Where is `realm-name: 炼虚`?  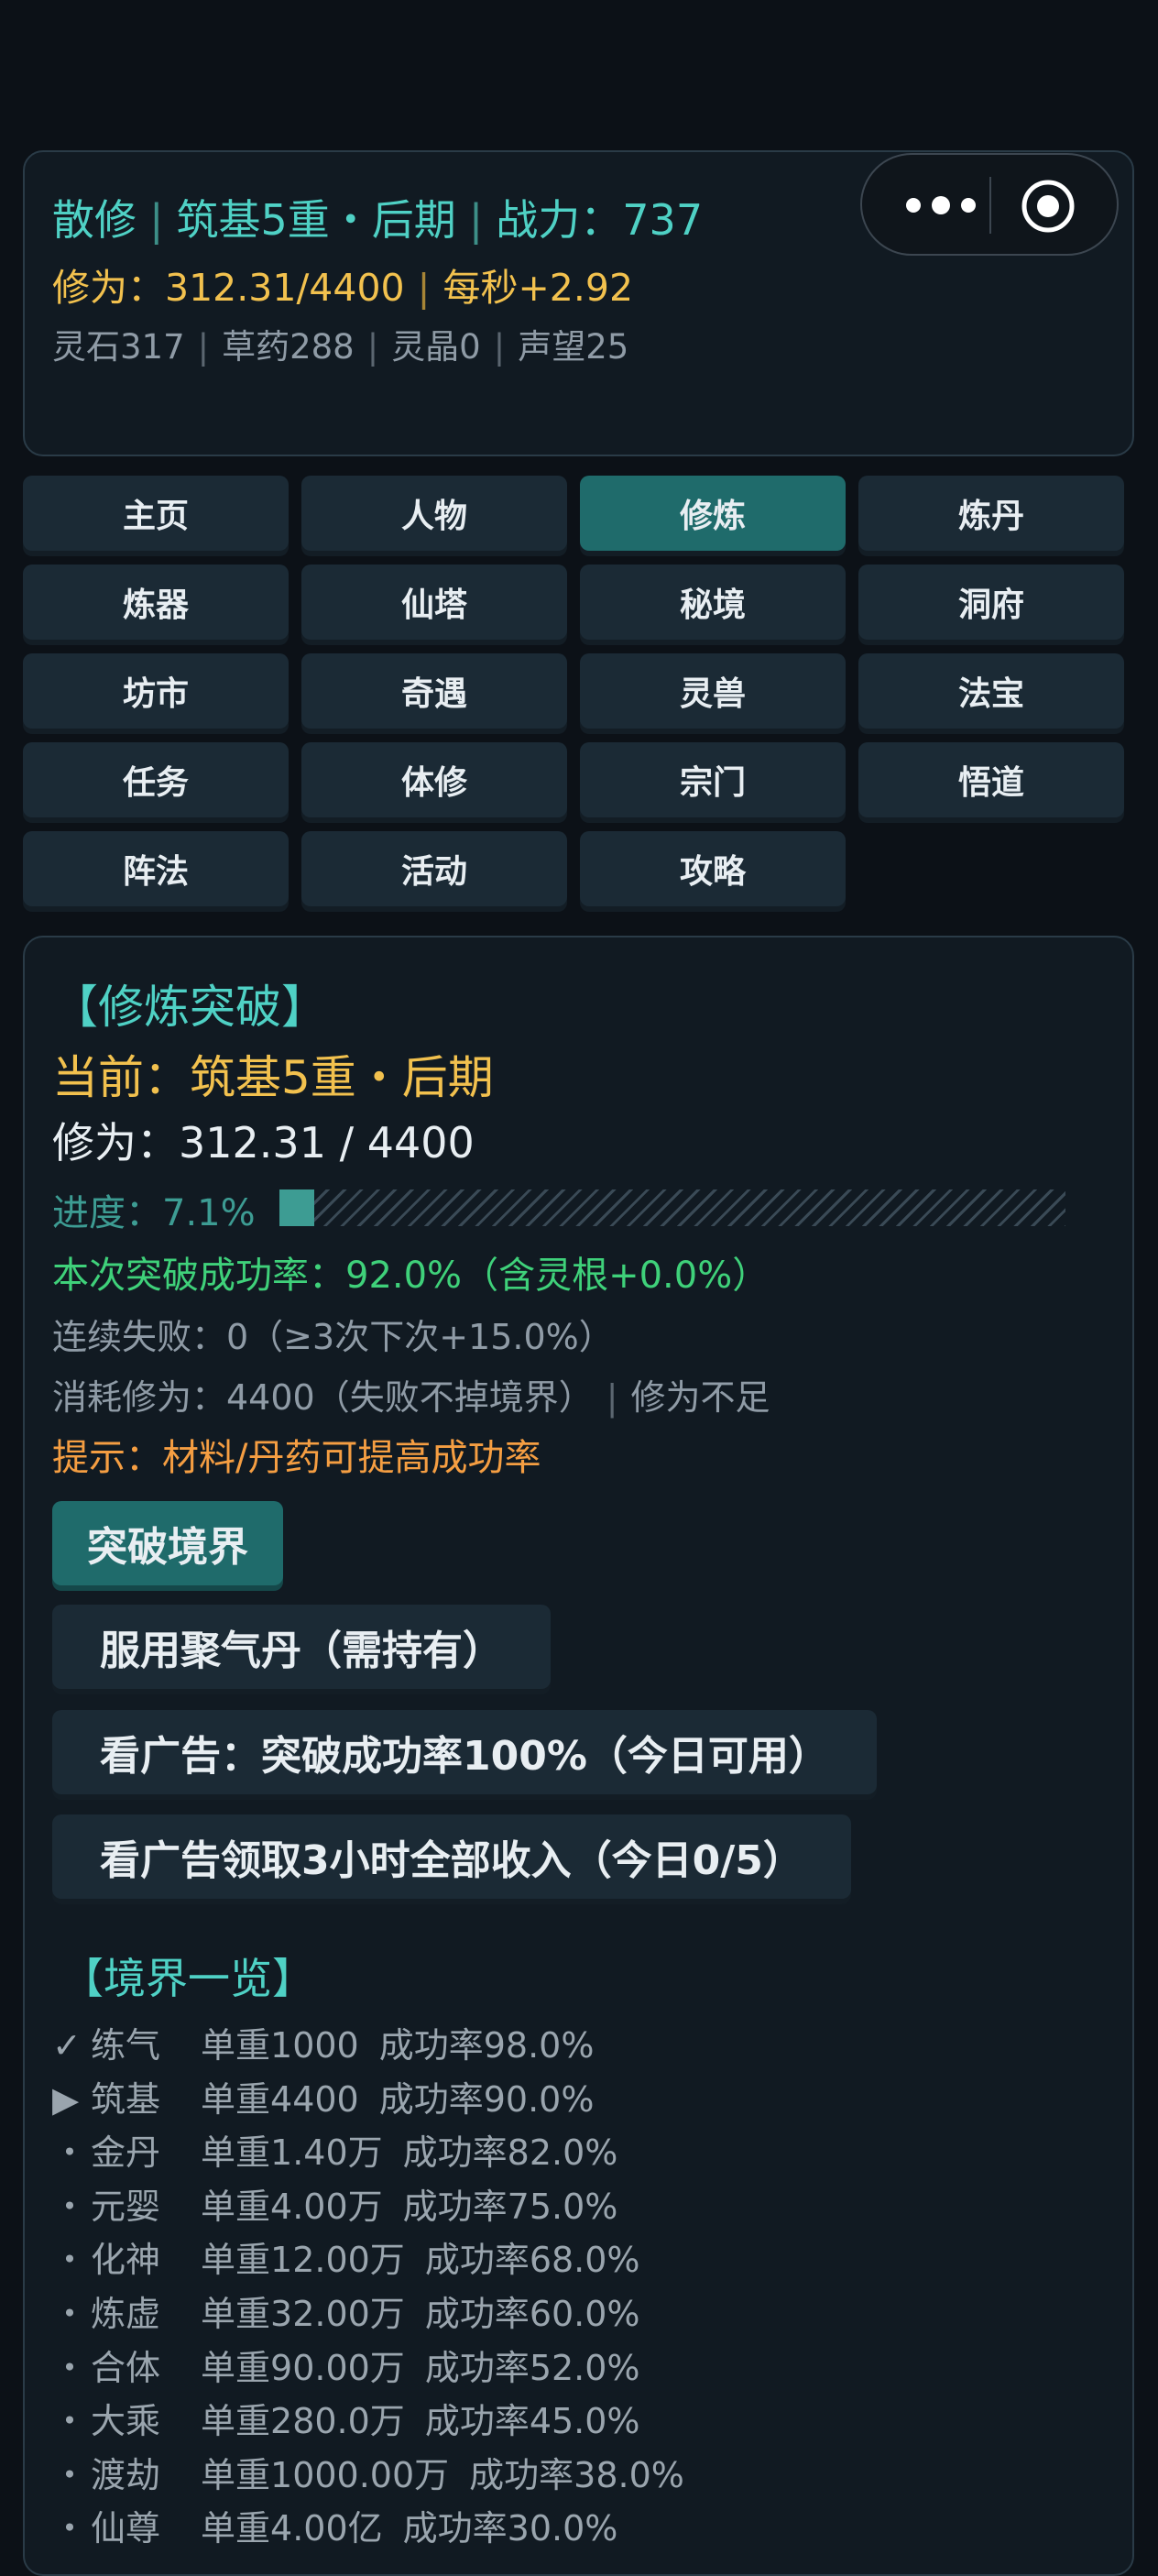
realm-name: 炼虚 is located at coordinates (126, 2314).